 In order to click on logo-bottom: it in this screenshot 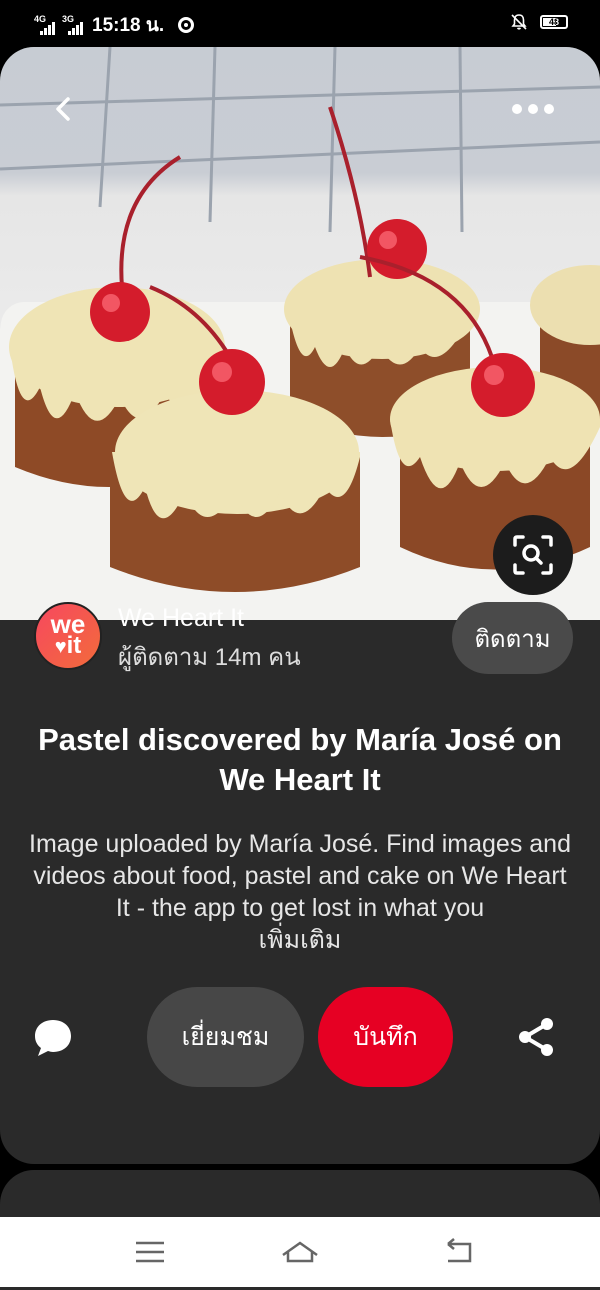, I will do `click(74, 645)`.